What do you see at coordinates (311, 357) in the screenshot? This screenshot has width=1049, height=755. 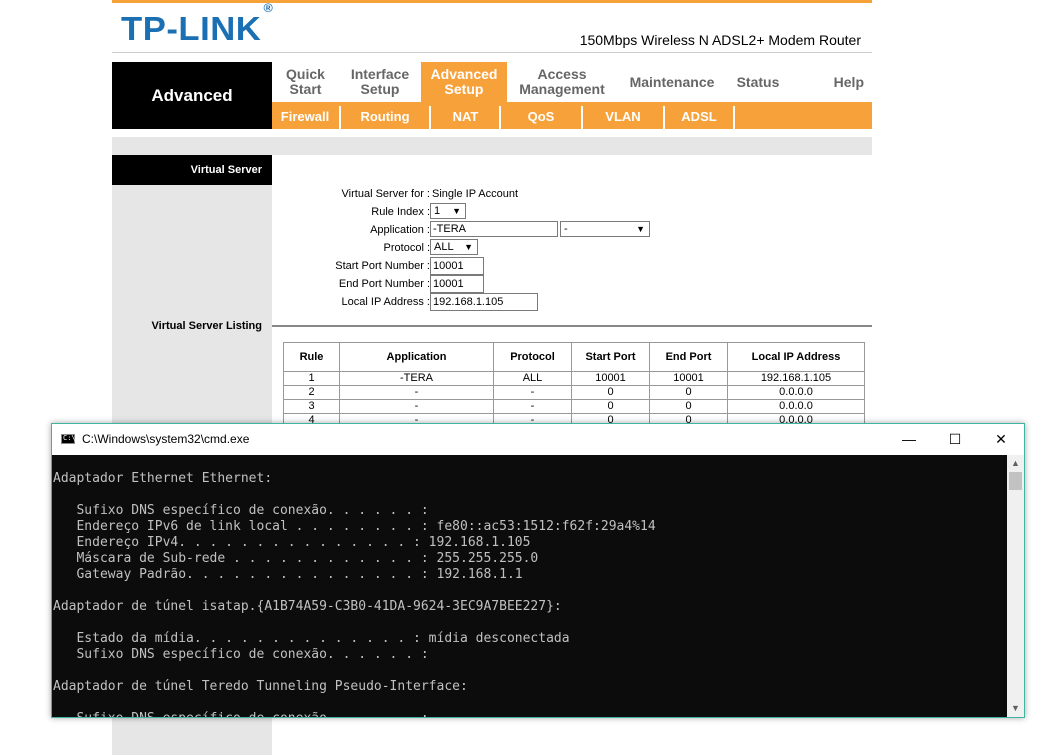 I see `col-rule: Rule` at bounding box center [311, 357].